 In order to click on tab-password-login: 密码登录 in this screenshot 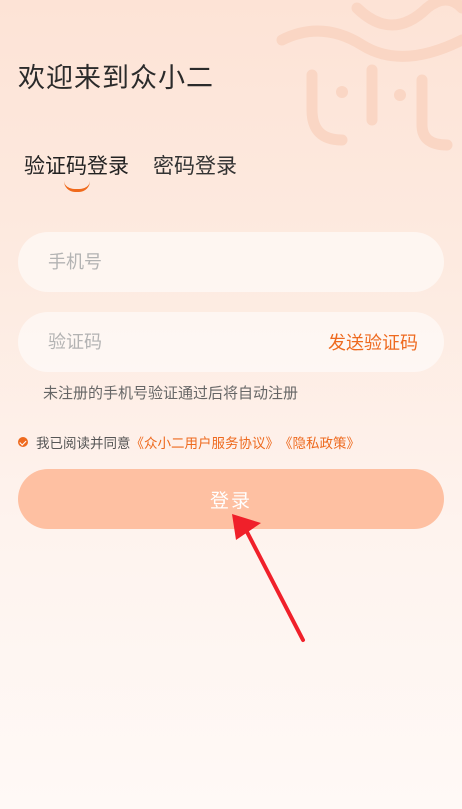, I will do `click(195, 165)`.